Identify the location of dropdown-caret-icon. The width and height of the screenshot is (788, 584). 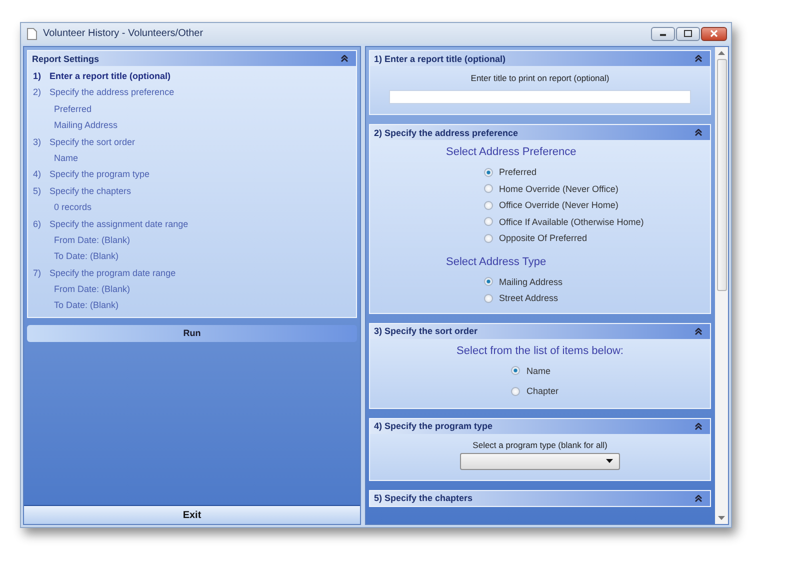
(609, 461).